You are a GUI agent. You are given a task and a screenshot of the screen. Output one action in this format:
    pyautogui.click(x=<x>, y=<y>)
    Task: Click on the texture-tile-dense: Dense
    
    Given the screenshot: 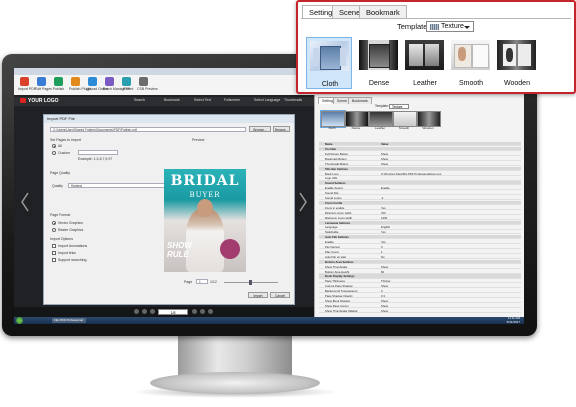 What is the action you would take?
    pyautogui.click(x=379, y=63)
    